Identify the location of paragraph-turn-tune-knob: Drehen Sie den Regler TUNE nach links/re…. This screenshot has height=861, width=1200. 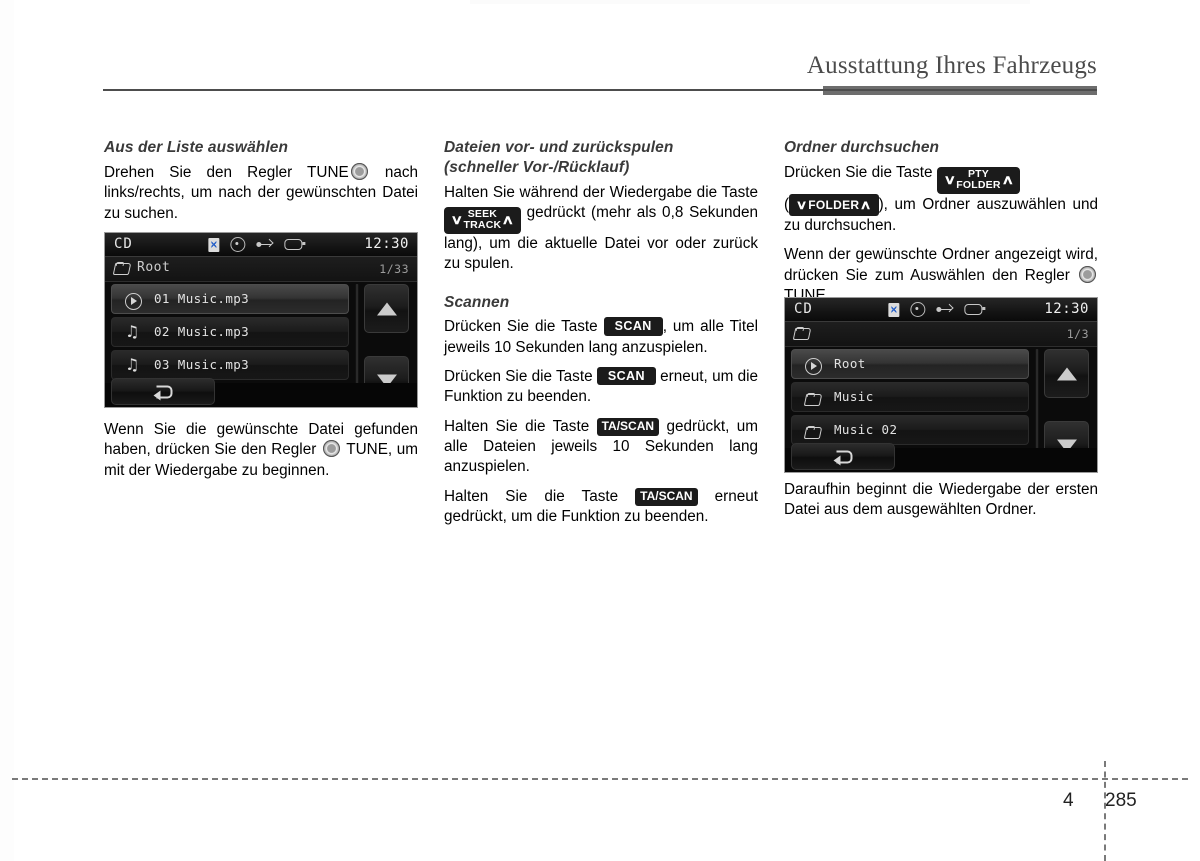
(261, 193).